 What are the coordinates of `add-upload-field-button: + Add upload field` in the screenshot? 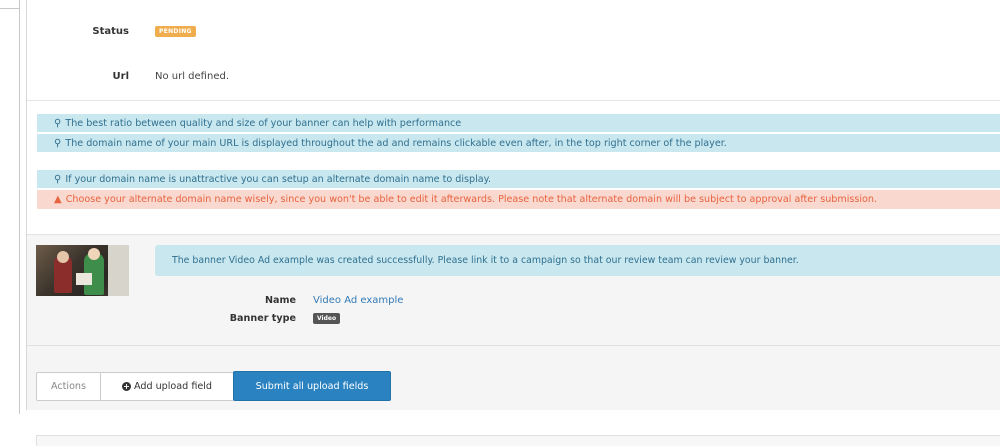 It's located at (167, 386).